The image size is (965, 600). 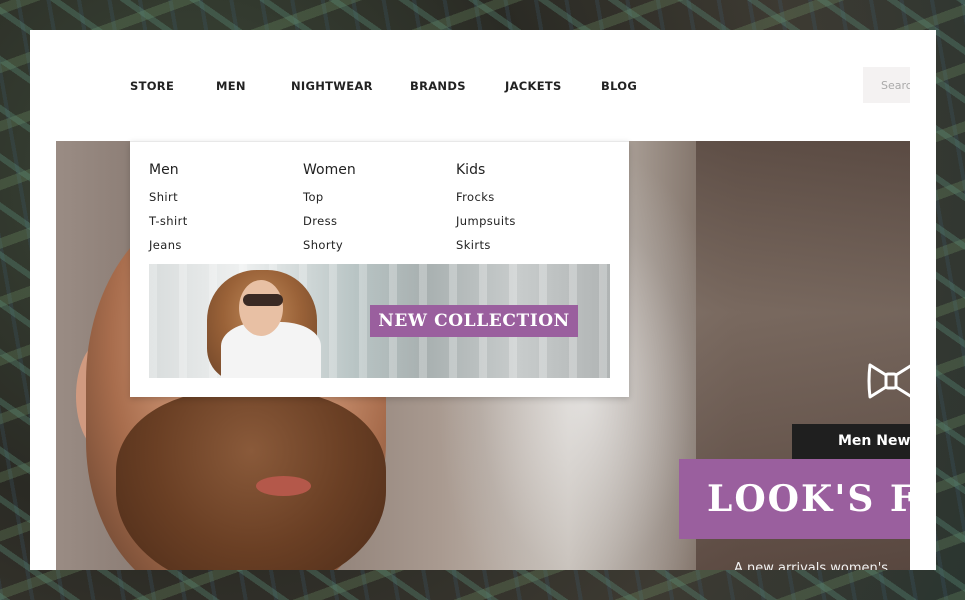 I want to click on mega-menu-column-women: Women Top Dress Shorty, so click(x=329, y=212).